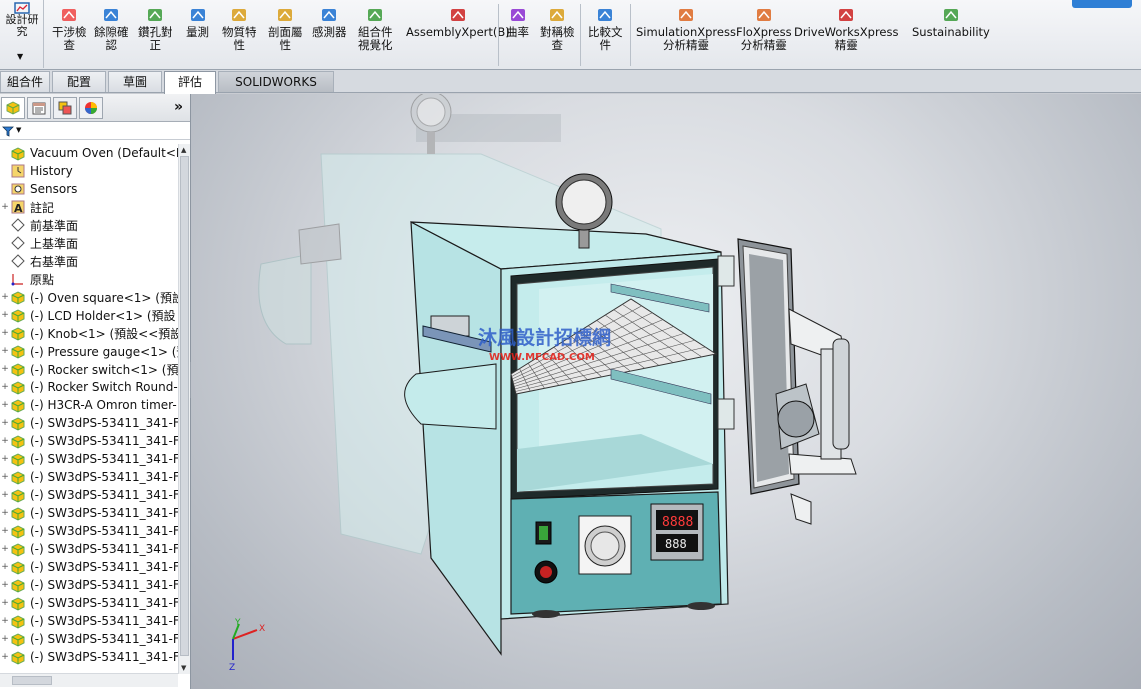  What do you see at coordinates (104, 657) in the screenshot?
I see `tree-item-label: (-) SW3dPS-53411_341-F` at bounding box center [104, 657].